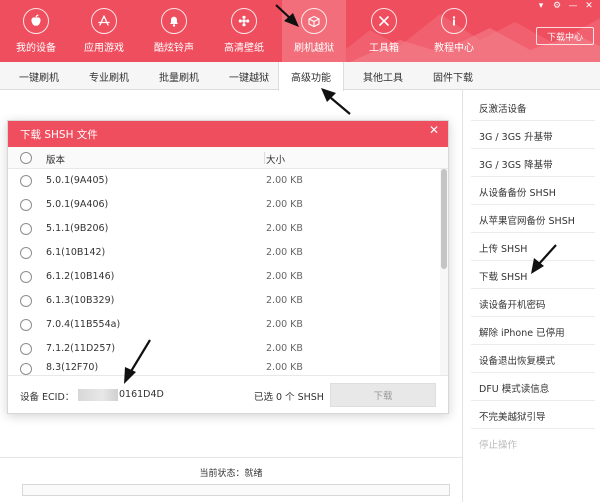  Describe the element at coordinates (541, 6) in the screenshot. I see `menu-icon: ▾` at that location.